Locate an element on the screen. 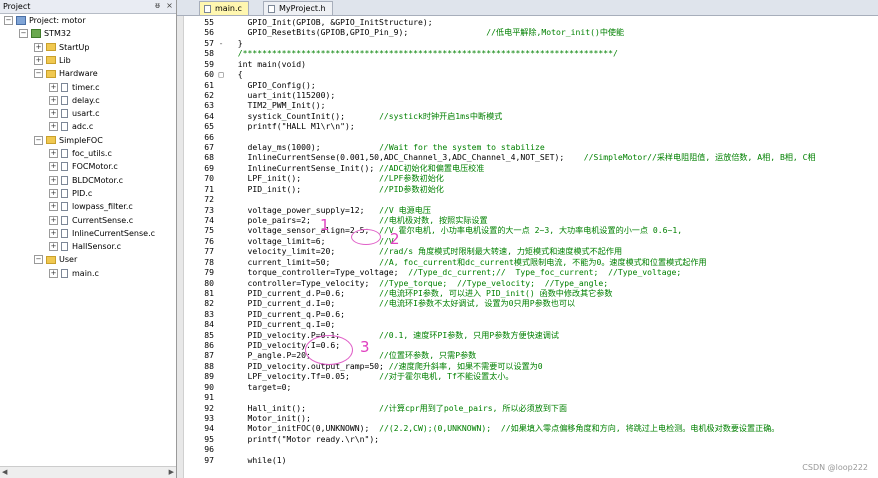 The image size is (878, 478). code-line: 65 printf("HALL M1\r\n"); is located at coordinates (269, 126).